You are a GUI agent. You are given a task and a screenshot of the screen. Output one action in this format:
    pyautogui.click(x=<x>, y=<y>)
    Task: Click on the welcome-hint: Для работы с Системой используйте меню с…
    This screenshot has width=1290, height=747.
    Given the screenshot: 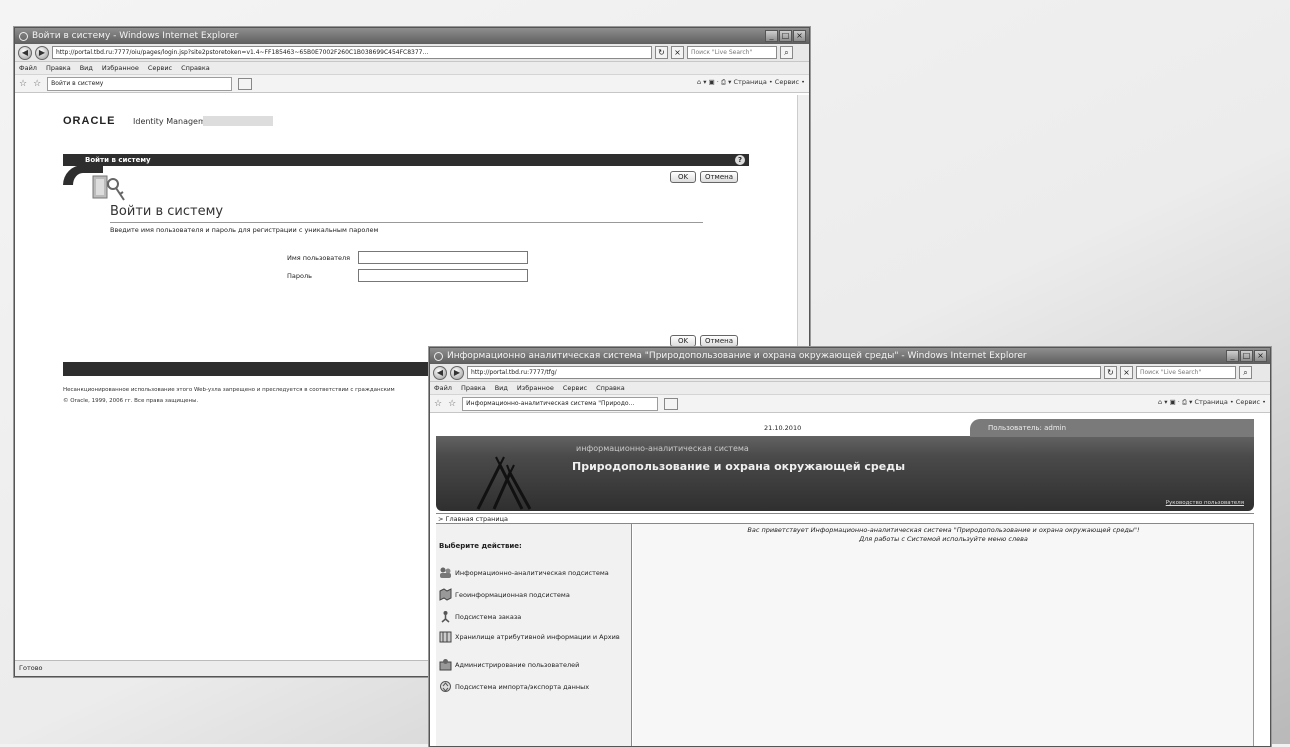 What is the action you would take?
    pyautogui.click(x=943, y=539)
    